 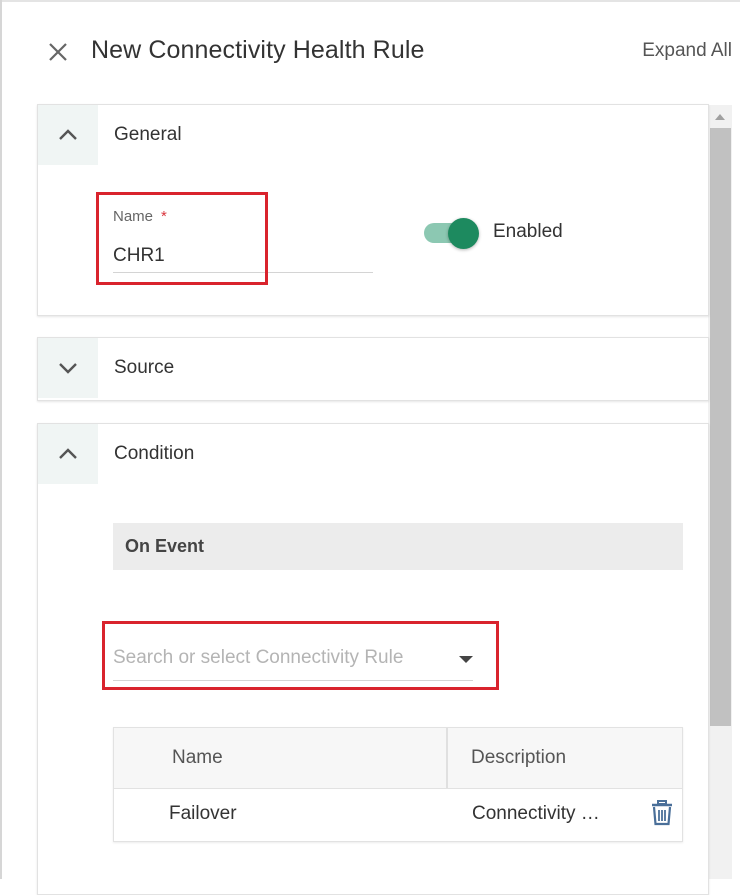 I want to click on scroll-up-arrow-icon, so click(x=720, y=117).